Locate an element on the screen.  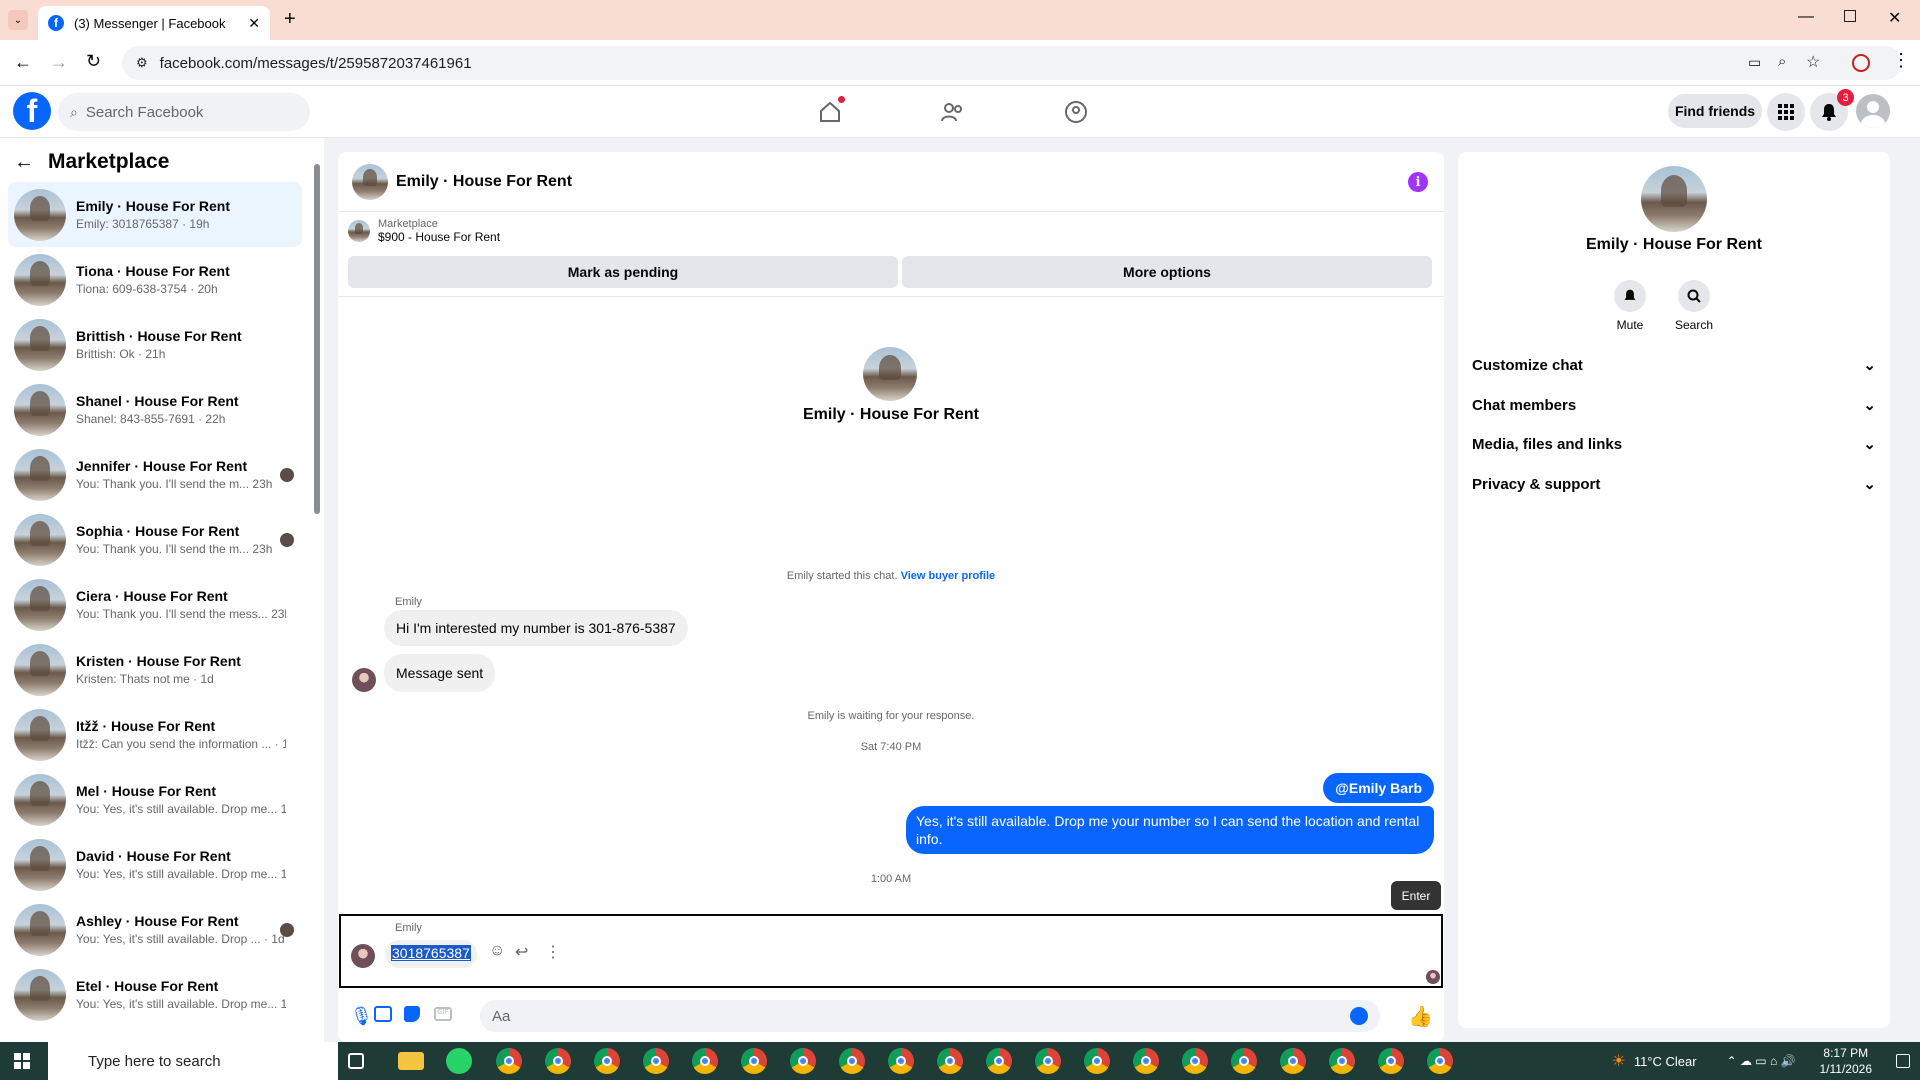
sticker-icon is located at coordinates (412, 1014).